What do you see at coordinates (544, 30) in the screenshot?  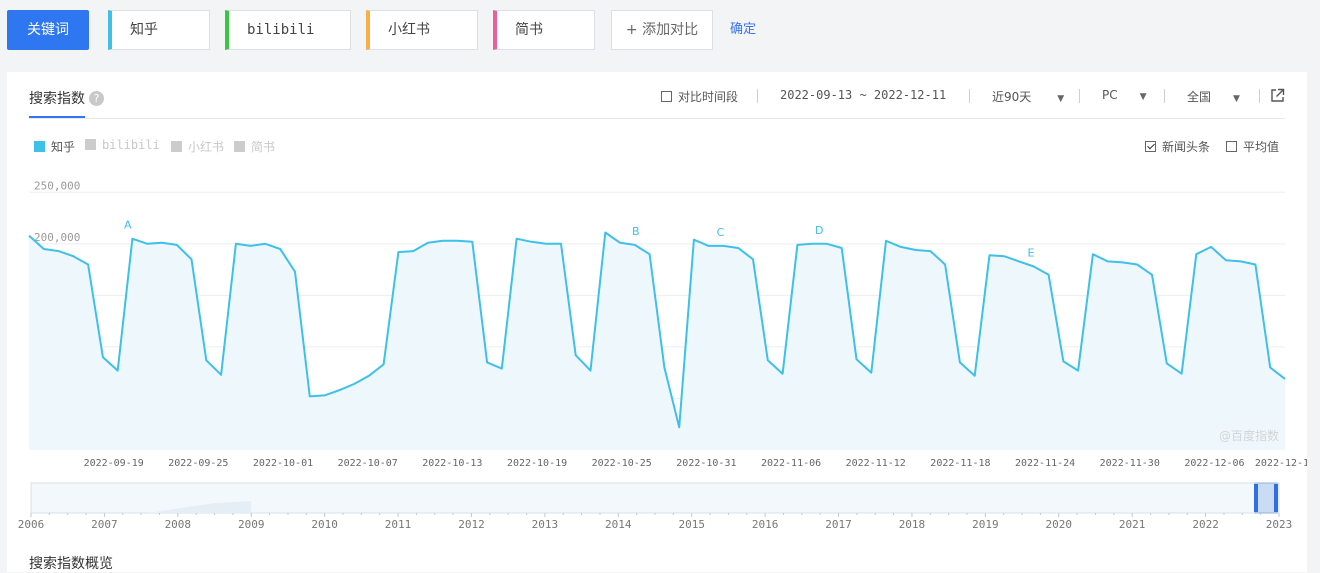 I see `keyword-input-jianshu: 简书` at bounding box center [544, 30].